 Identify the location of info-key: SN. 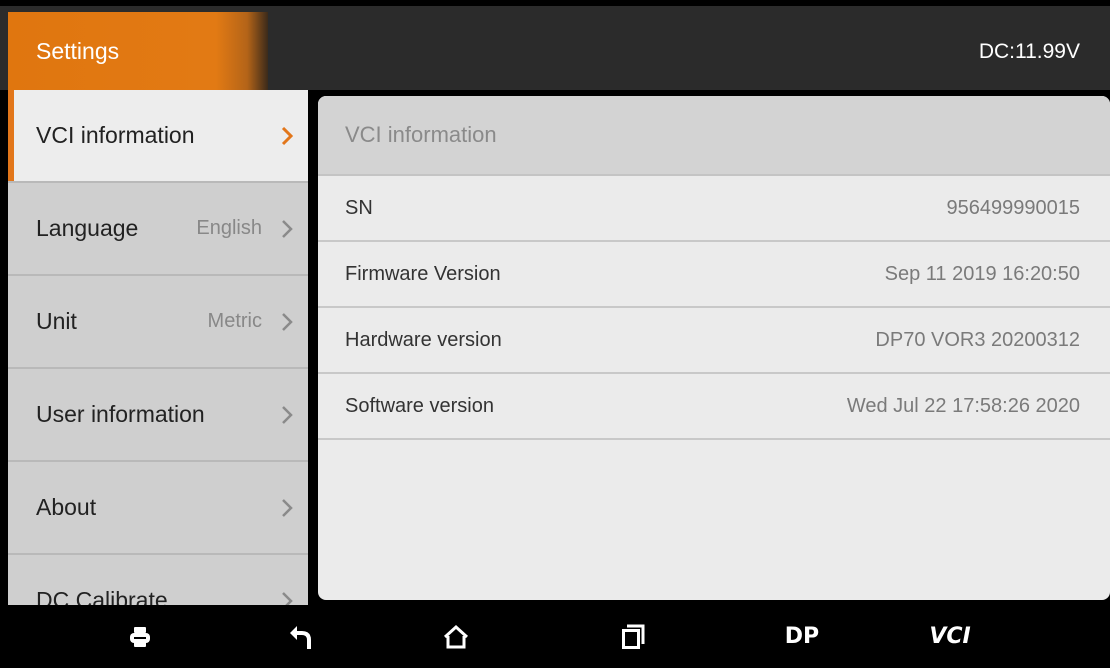
(359, 207).